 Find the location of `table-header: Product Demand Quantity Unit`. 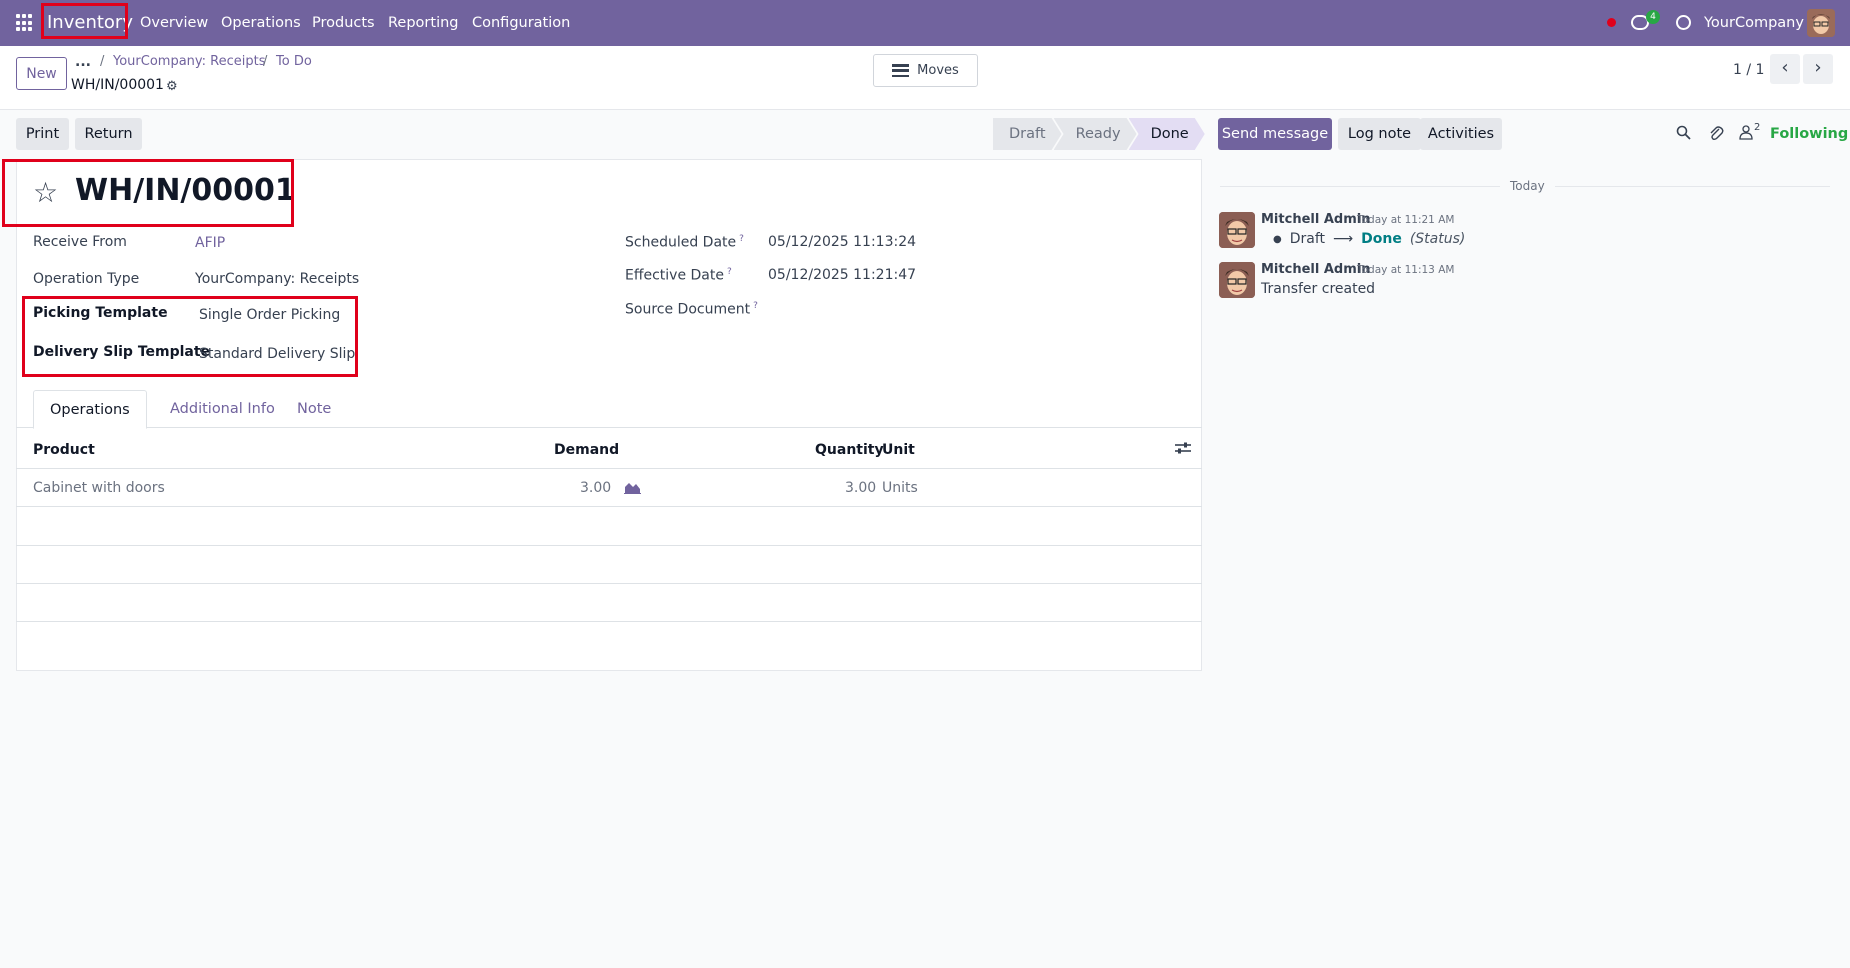

table-header: Product Demand Quantity Unit is located at coordinates (609, 449).